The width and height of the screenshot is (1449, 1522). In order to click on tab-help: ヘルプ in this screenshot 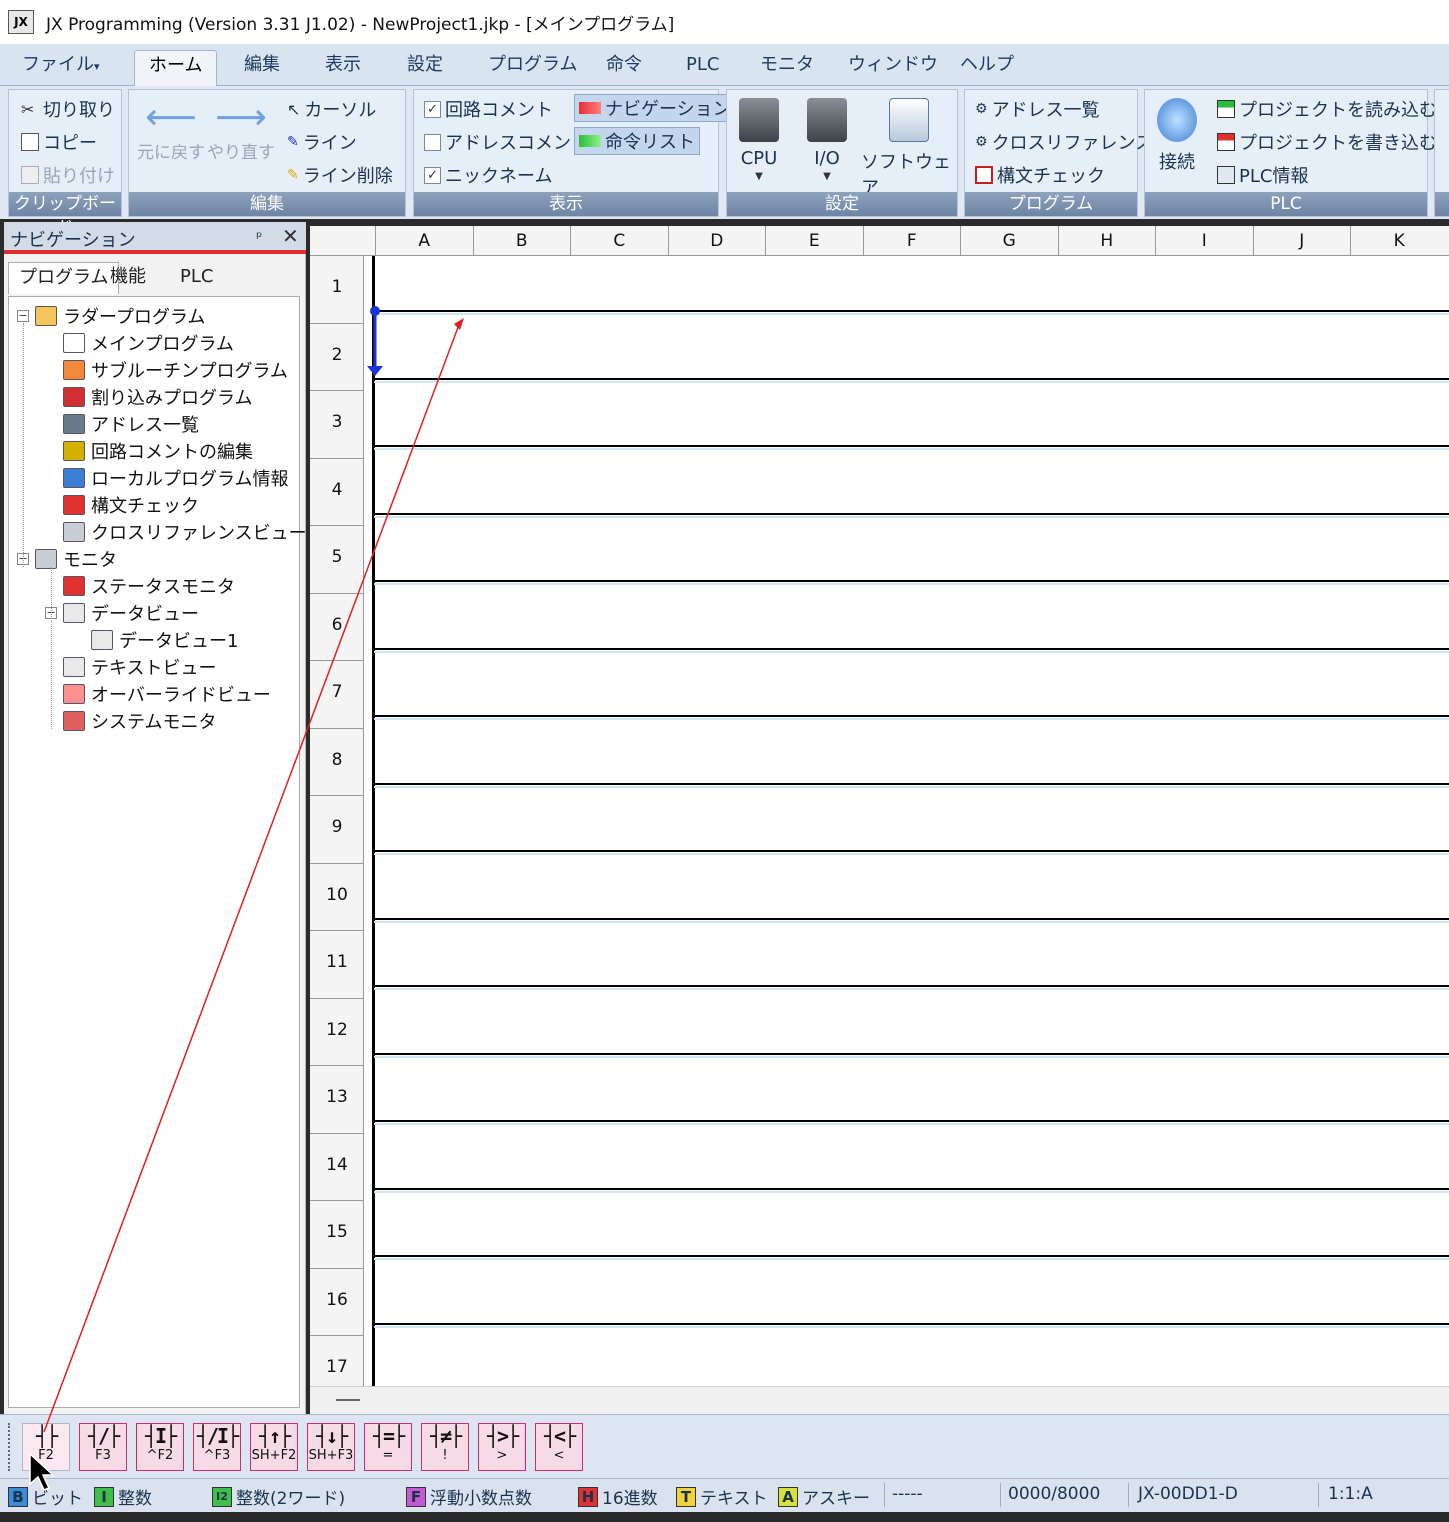, I will do `click(987, 68)`.